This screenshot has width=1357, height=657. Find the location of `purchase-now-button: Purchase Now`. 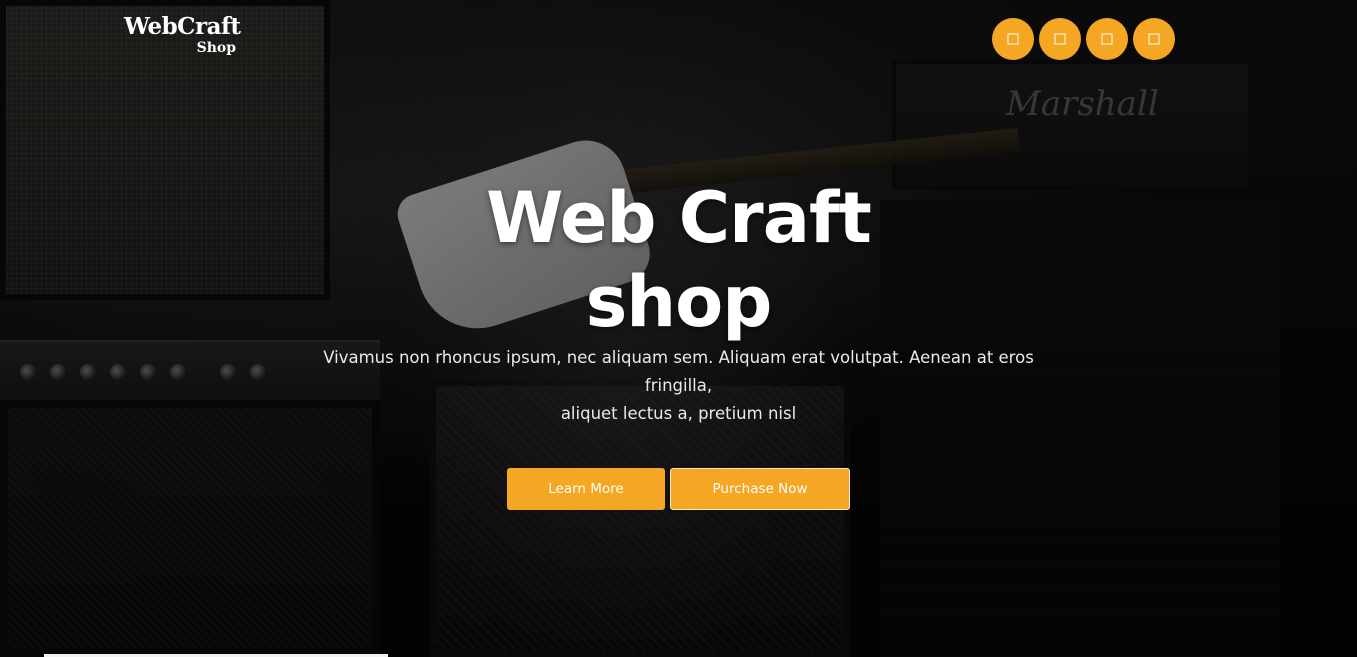

purchase-now-button: Purchase Now is located at coordinates (760, 489).